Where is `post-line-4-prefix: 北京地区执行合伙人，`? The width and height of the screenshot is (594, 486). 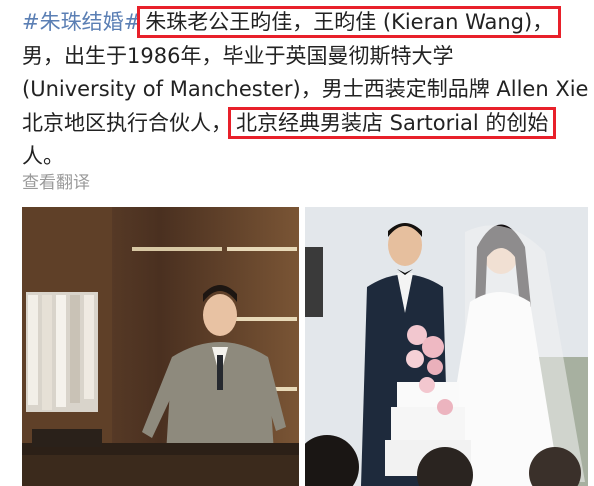
post-line-4-prefix: 北京地区执行合伙人， is located at coordinates (127, 122).